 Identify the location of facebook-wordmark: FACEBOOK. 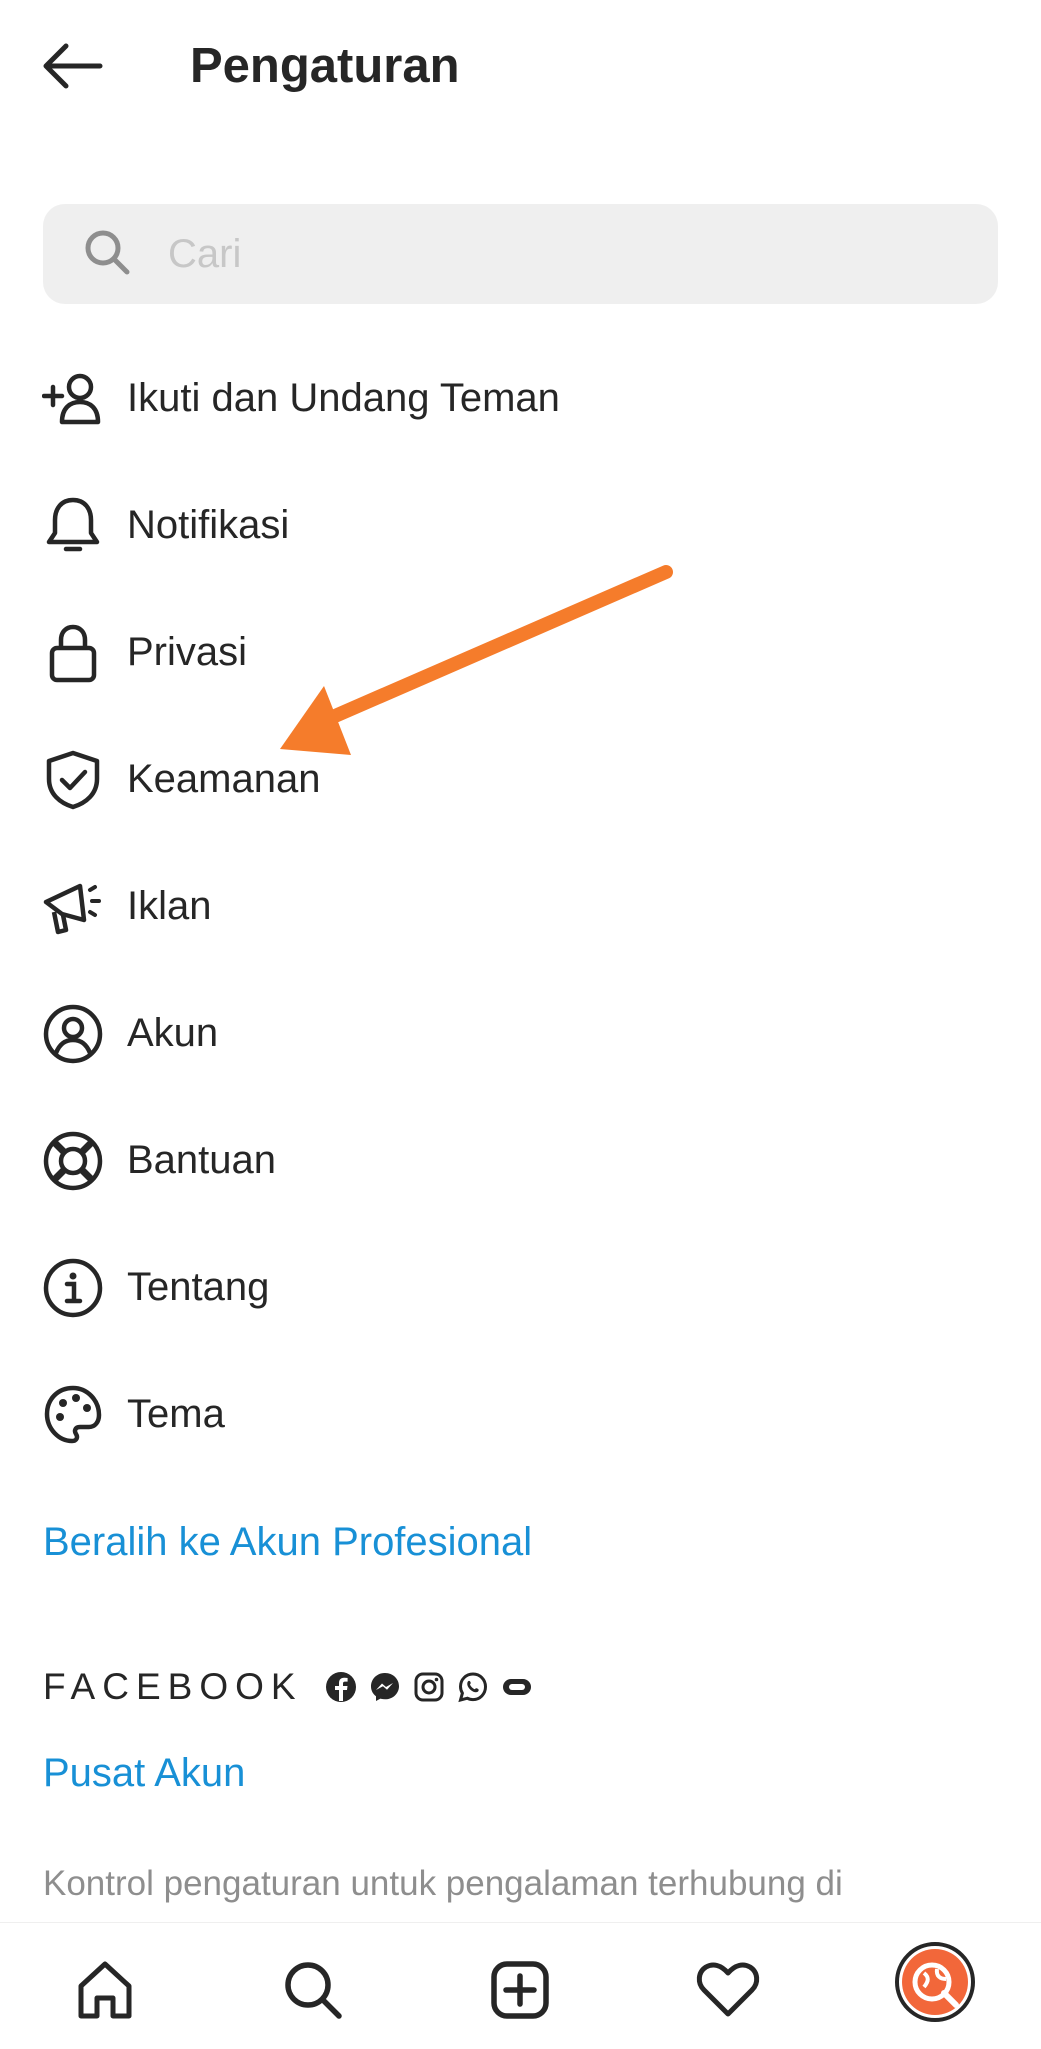
(173, 1686).